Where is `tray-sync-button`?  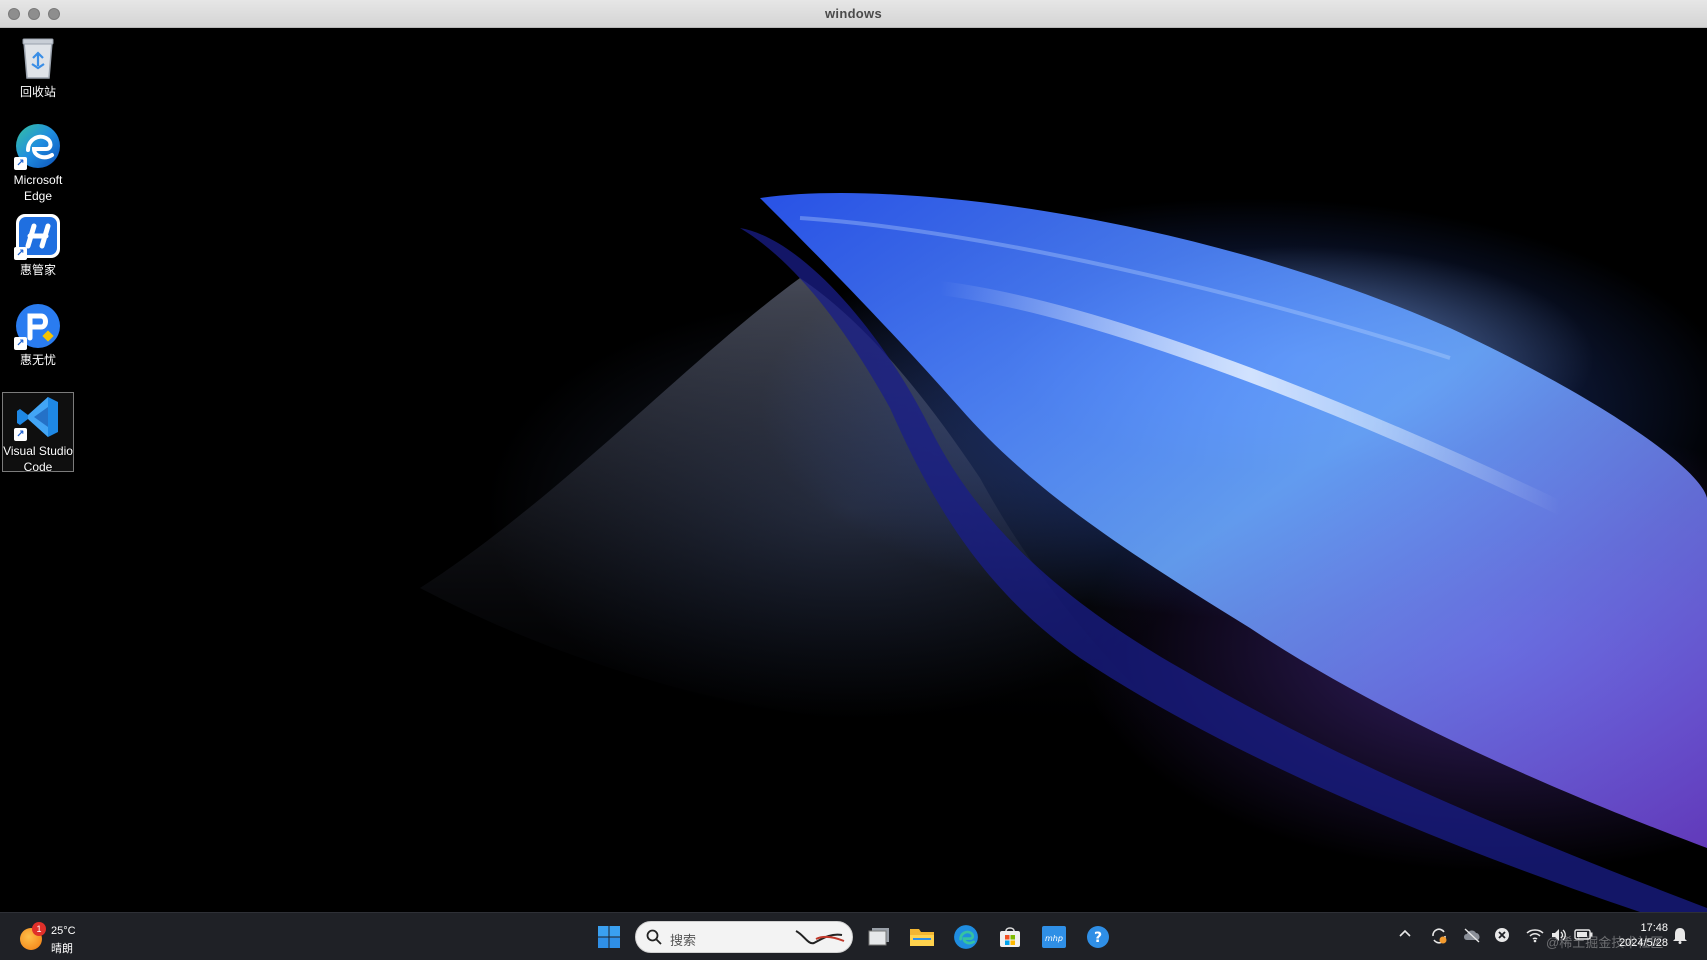
tray-sync-button is located at coordinates (1439, 937).